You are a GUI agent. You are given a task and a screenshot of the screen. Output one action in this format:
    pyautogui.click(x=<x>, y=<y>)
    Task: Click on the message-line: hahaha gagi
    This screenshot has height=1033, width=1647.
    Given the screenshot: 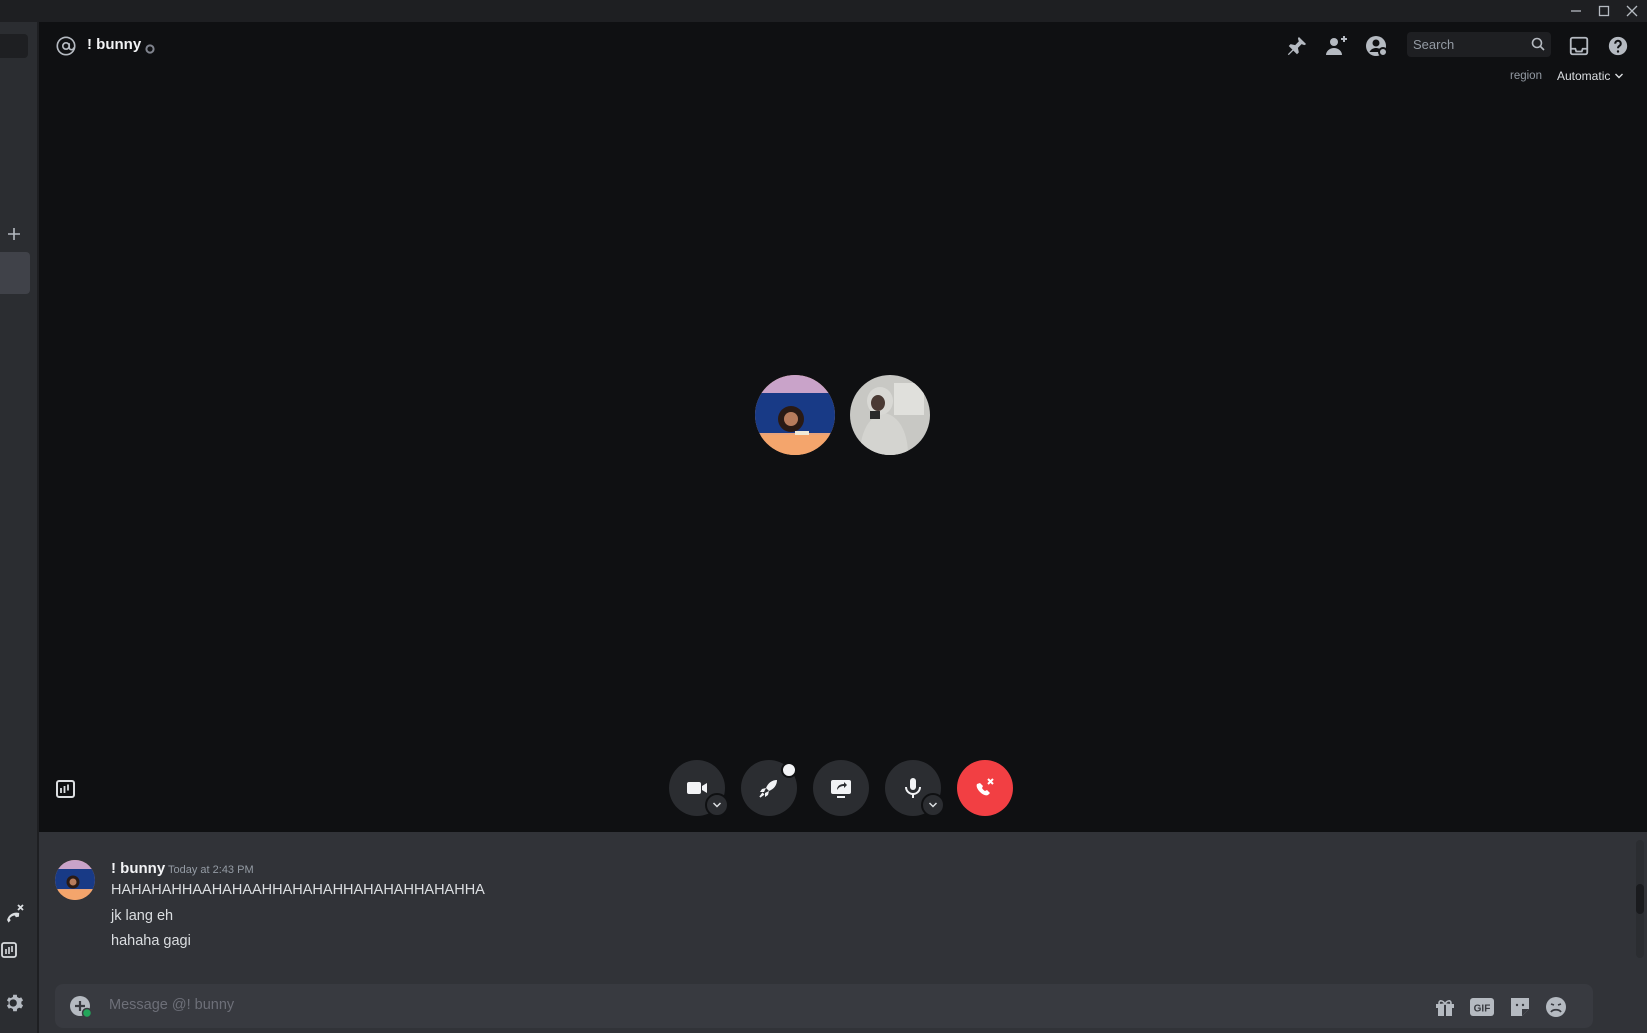 What is the action you would take?
    pyautogui.click(x=151, y=941)
    